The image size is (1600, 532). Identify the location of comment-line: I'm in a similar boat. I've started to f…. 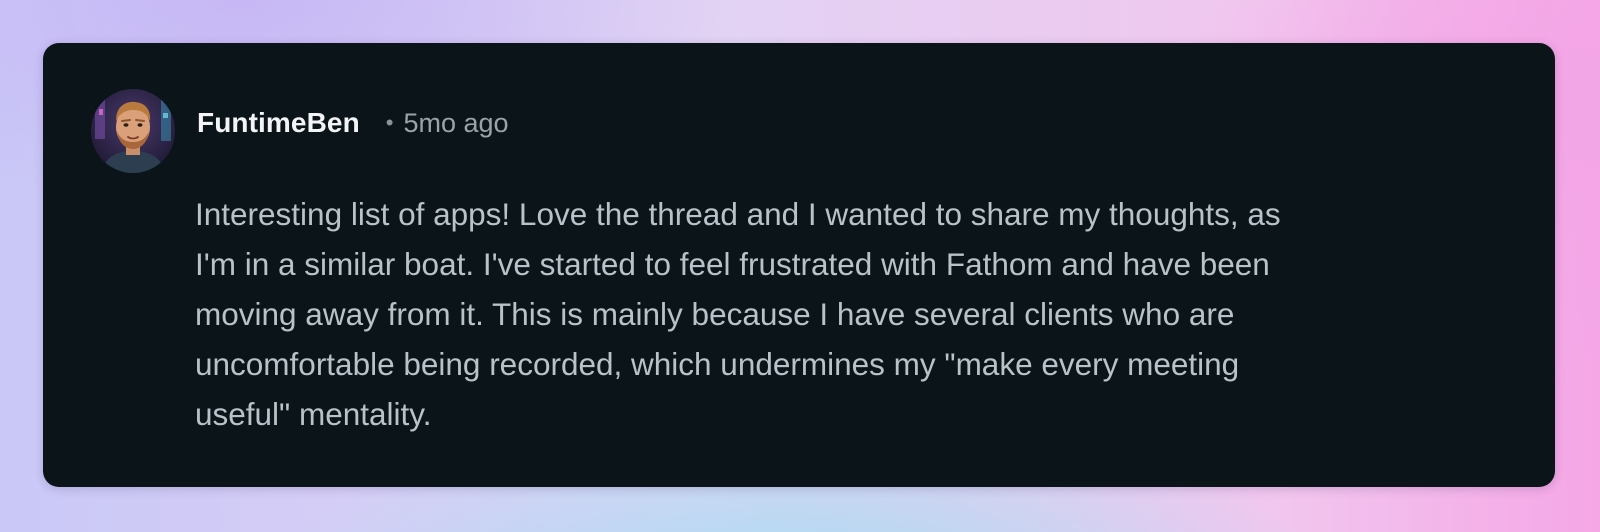
(732, 264).